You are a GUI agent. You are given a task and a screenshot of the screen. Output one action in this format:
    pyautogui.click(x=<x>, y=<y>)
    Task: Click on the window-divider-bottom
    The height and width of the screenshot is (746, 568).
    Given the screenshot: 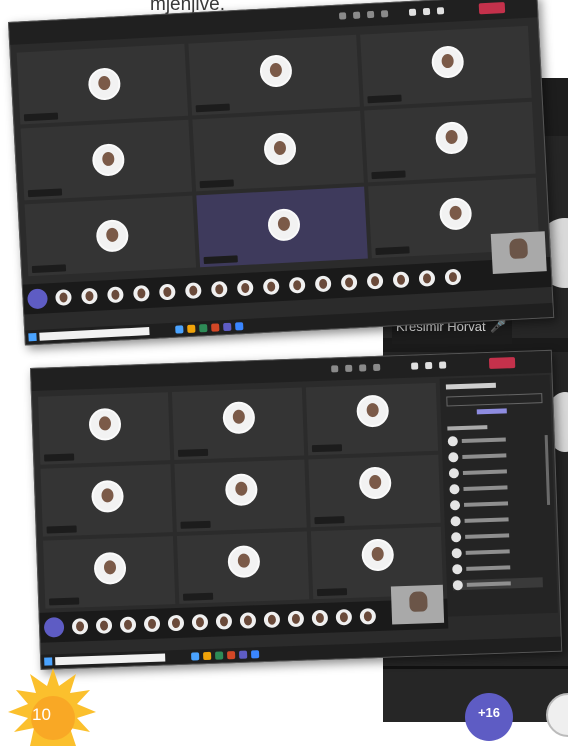 What is the action you would take?
    pyautogui.click(x=475, y=667)
    